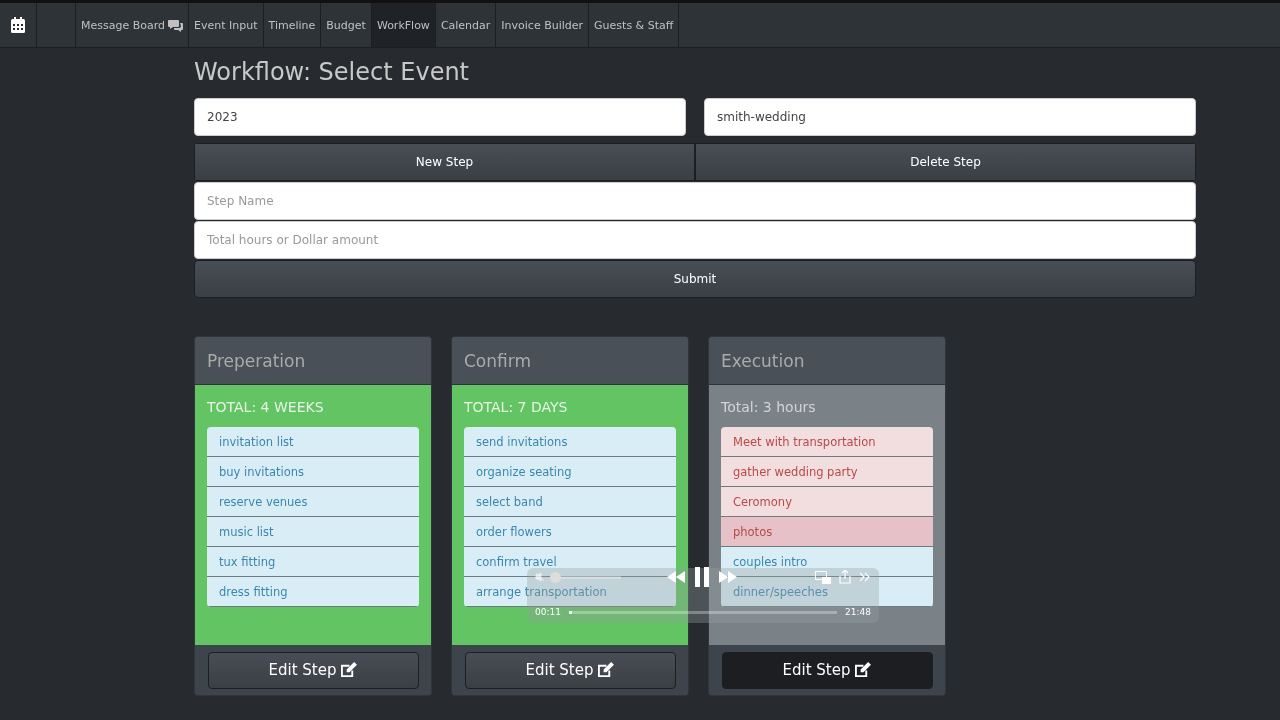  Describe the element at coordinates (570, 592) in the screenshot. I see `task-item: arrange transportation` at that location.